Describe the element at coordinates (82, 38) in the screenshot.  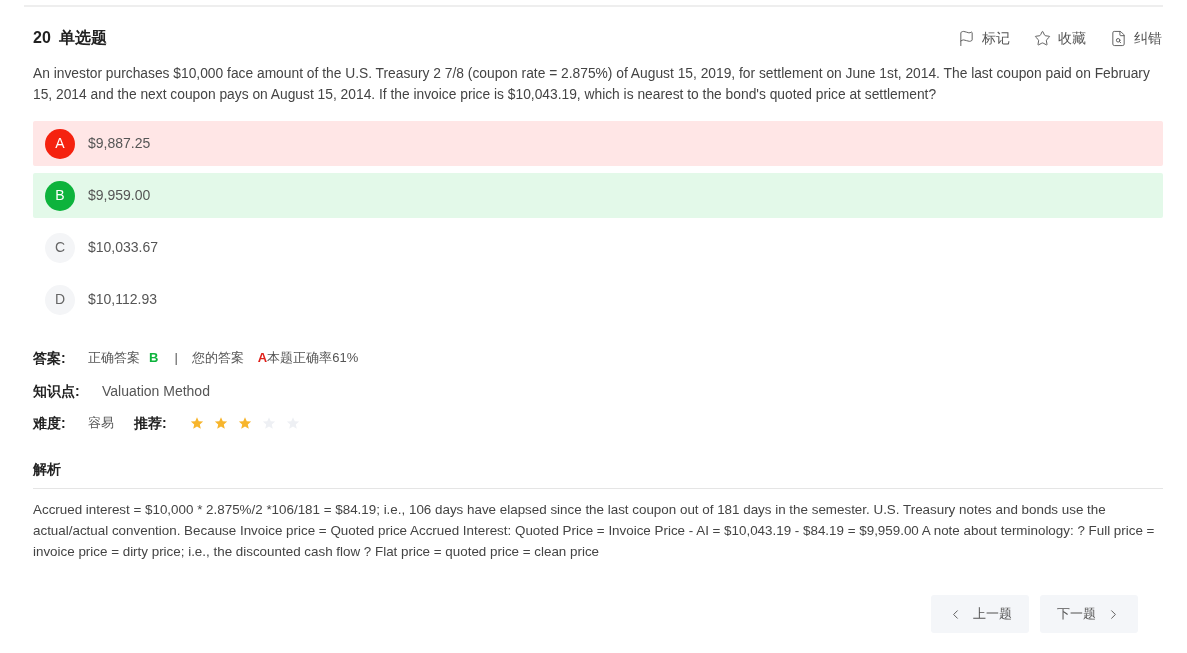
I see `question-type: 单选题` at that location.